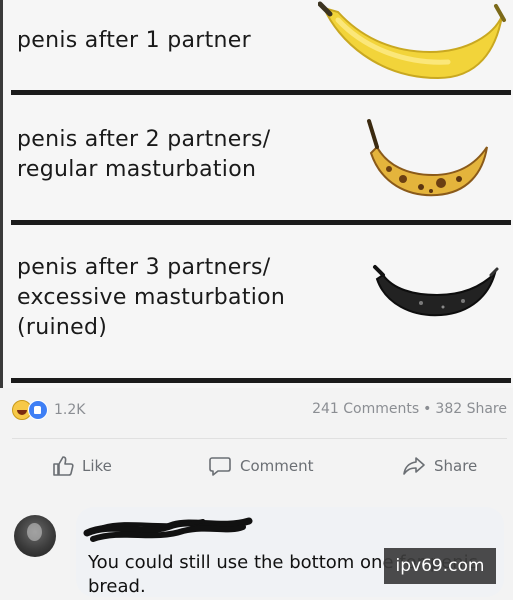 This screenshot has height=600, width=513. Describe the element at coordinates (414, 466) in the screenshot. I see `share-arrow-icon` at that location.